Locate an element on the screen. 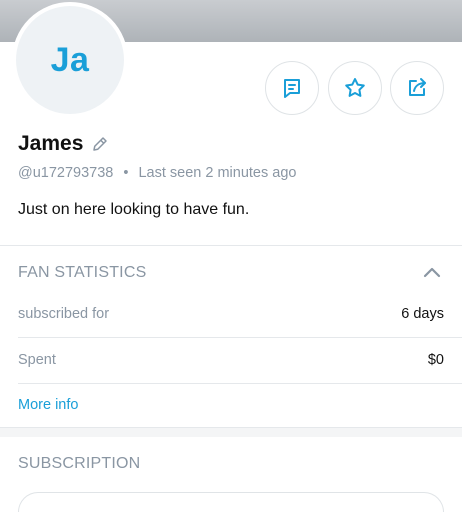  profile-name: James is located at coordinates (51, 143).